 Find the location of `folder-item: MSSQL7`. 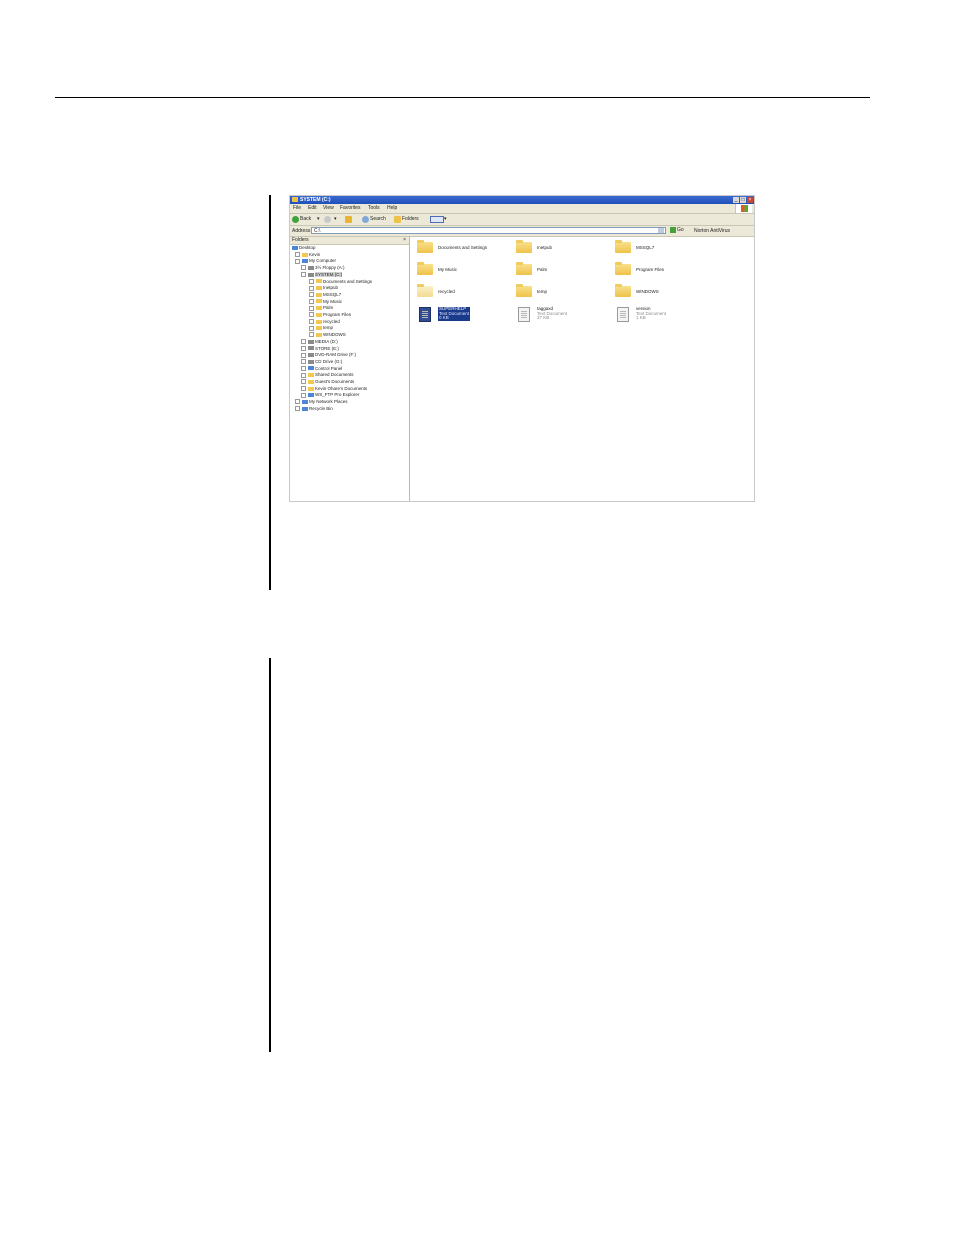

folder-item: MSSQL7 is located at coordinates (659, 247).